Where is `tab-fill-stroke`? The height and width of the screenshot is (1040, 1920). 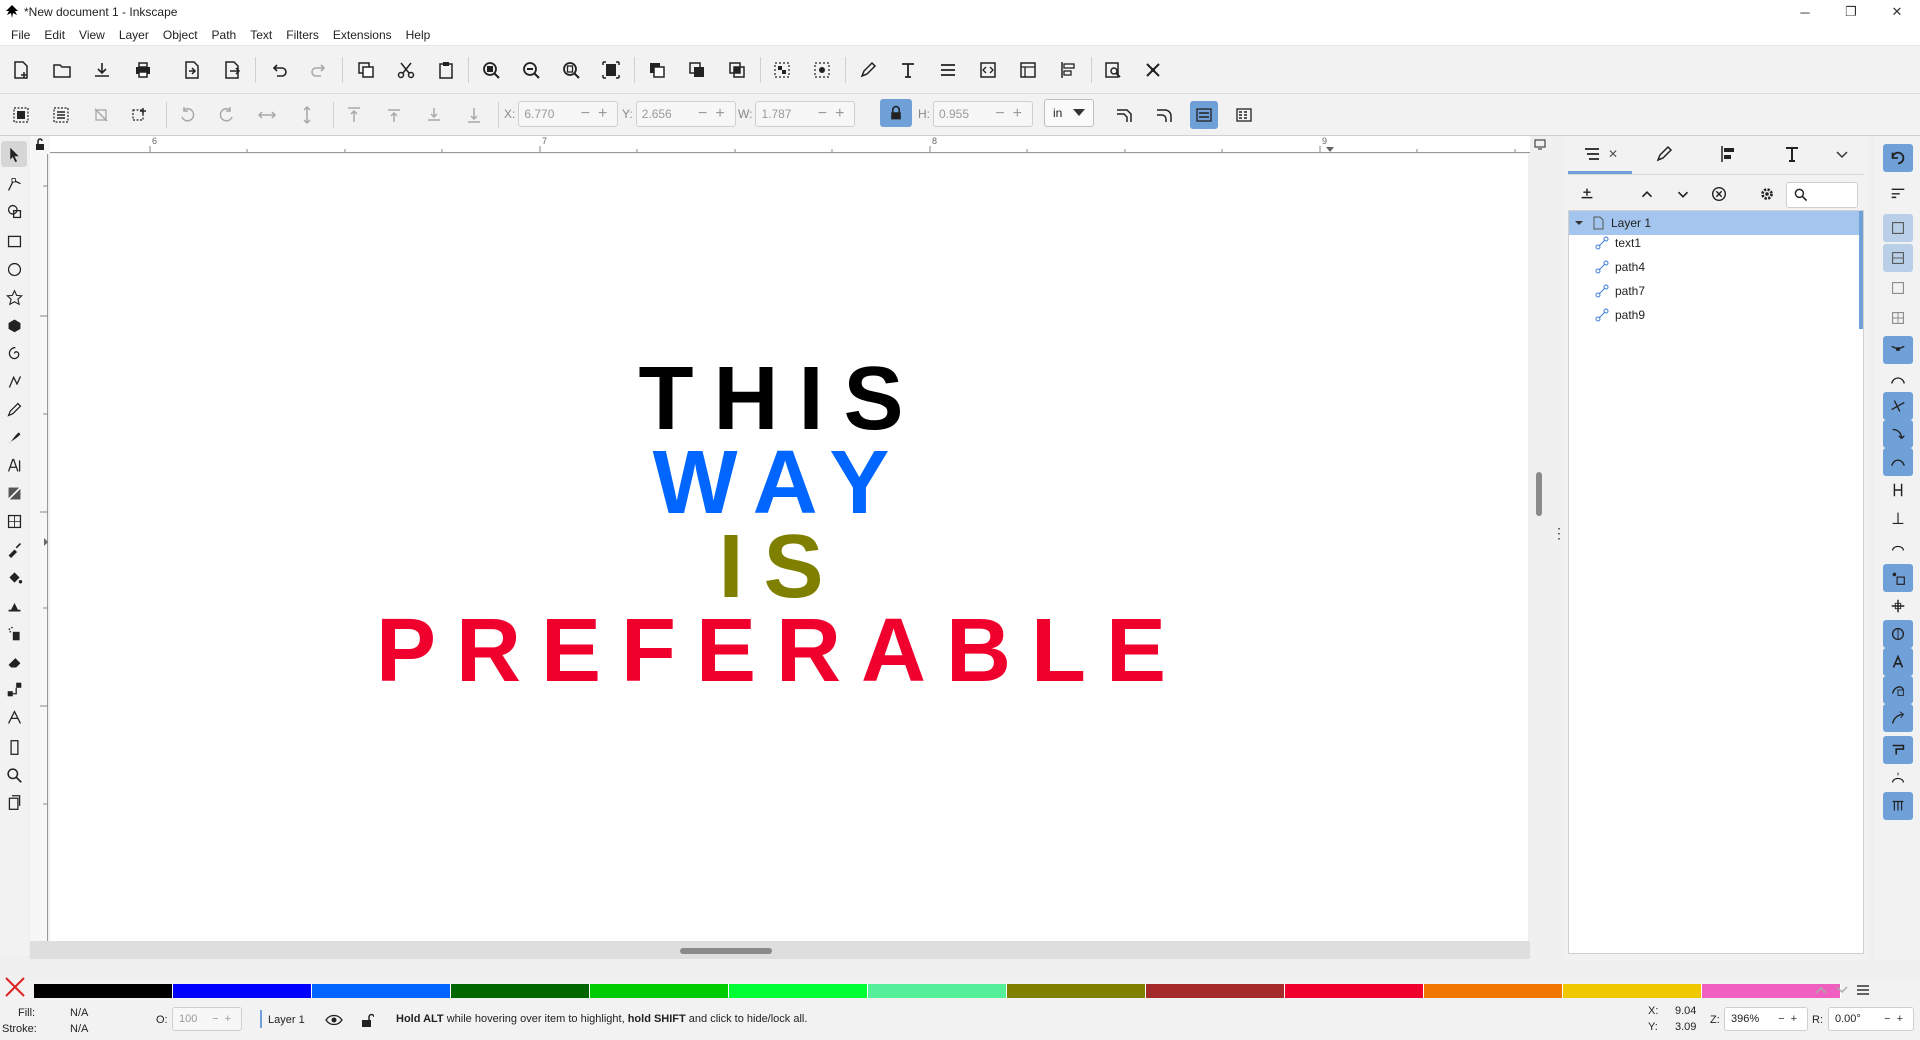 tab-fill-stroke is located at coordinates (1664, 155).